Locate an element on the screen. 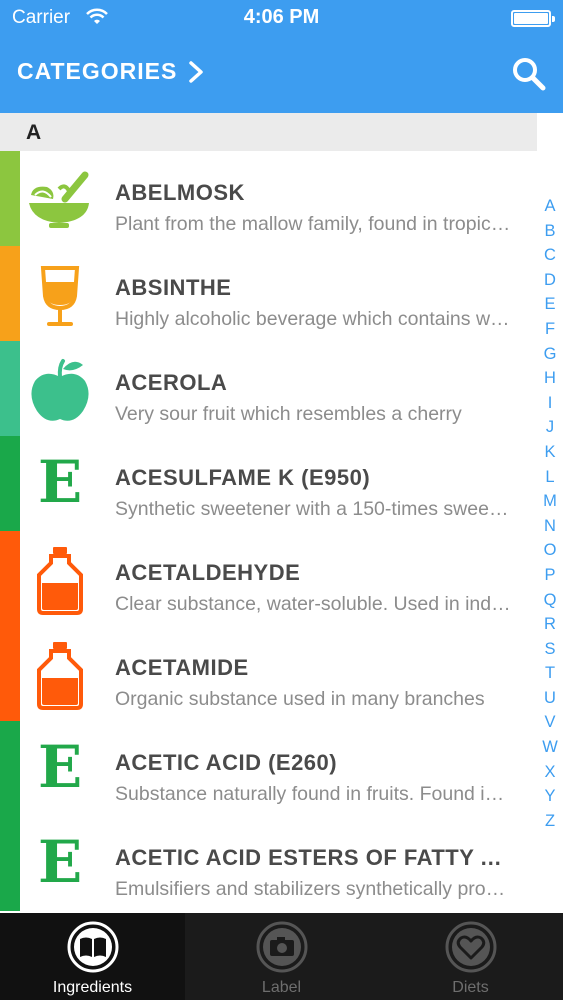 The width and height of the screenshot is (563, 1000). status-bar: Carrier 4:06 PM is located at coordinates (281, 19).